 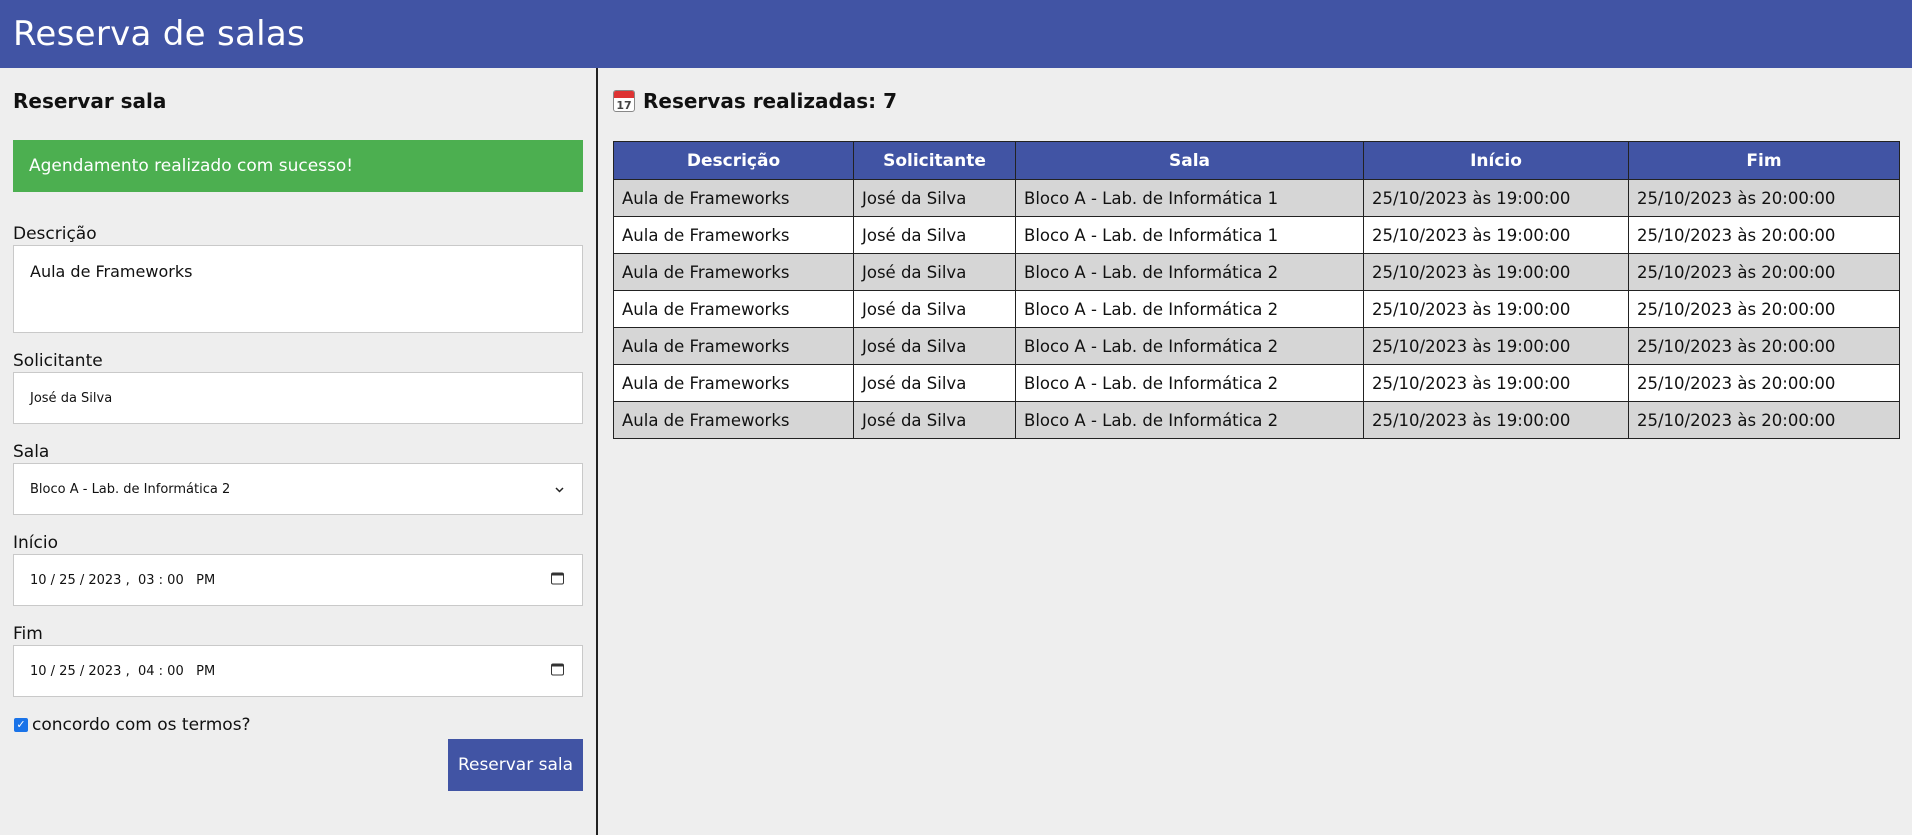 I want to click on termos-label: concordo com os termos?, so click(x=141, y=725).